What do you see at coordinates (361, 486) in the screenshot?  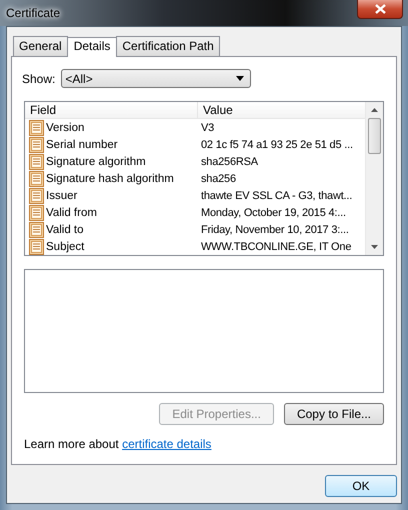 I see `ok-button: OK` at bounding box center [361, 486].